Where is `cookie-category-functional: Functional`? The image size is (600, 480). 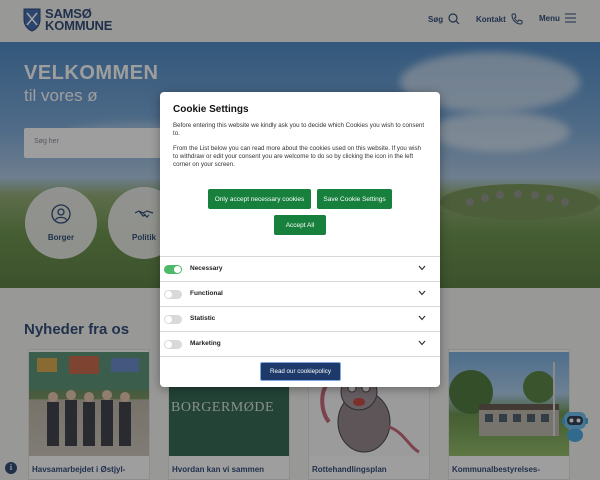 cookie-category-functional: Functional is located at coordinates (300, 293).